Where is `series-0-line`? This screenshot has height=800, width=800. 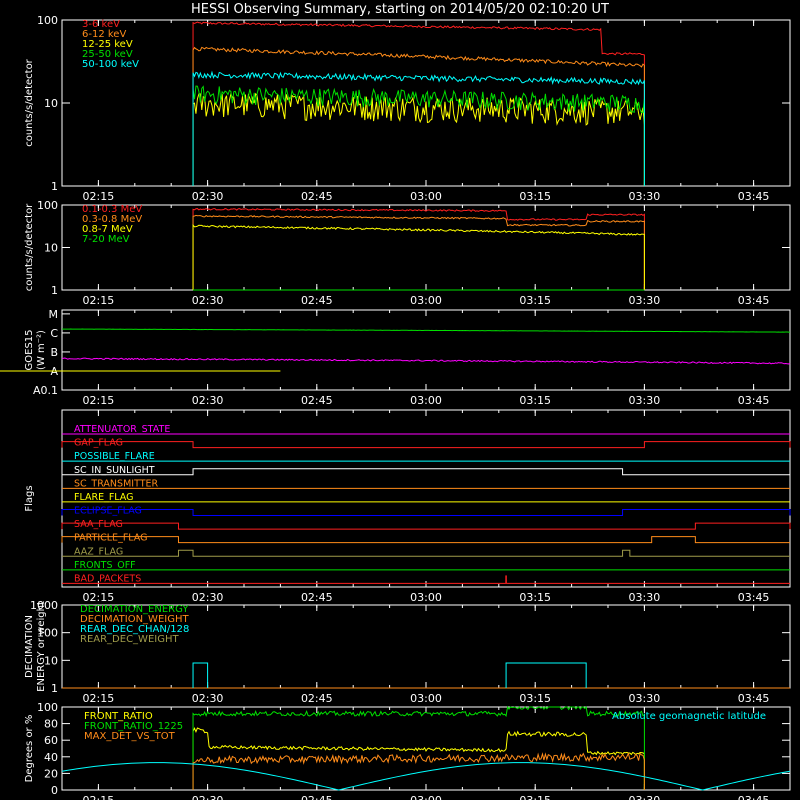
series-0-line is located at coordinates (426, 330).